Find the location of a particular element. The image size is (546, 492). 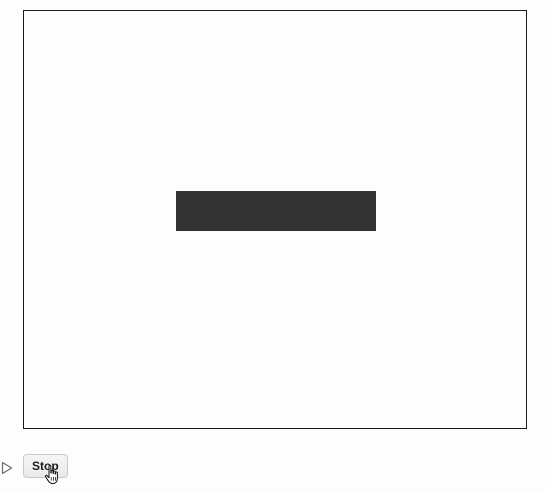

playback-controls: Stop is located at coordinates (60, 469).